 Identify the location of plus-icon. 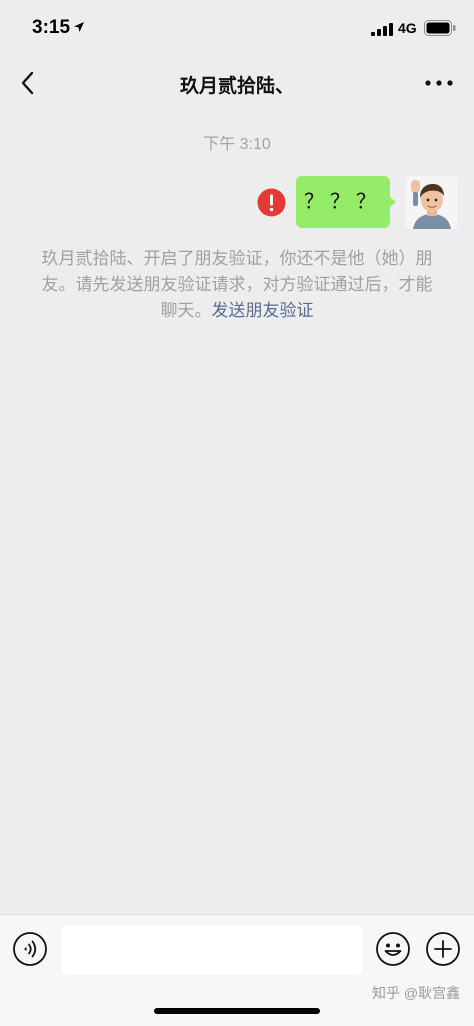
(443, 949).